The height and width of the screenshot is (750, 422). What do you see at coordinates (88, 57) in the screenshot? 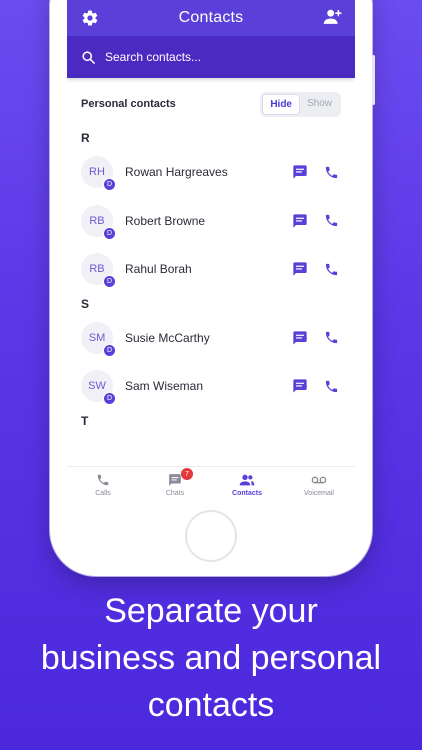
I see `search-icon` at bounding box center [88, 57].